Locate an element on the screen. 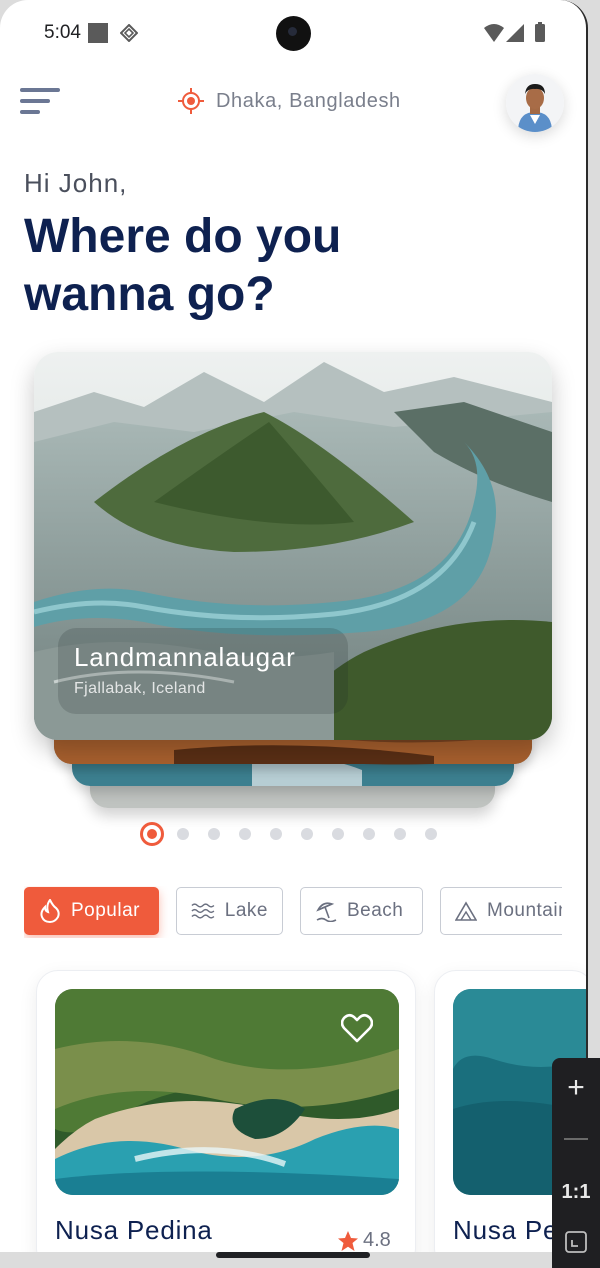 The width and height of the screenshot is (600, 1268). front-camera is located at coordinates (293, 33).